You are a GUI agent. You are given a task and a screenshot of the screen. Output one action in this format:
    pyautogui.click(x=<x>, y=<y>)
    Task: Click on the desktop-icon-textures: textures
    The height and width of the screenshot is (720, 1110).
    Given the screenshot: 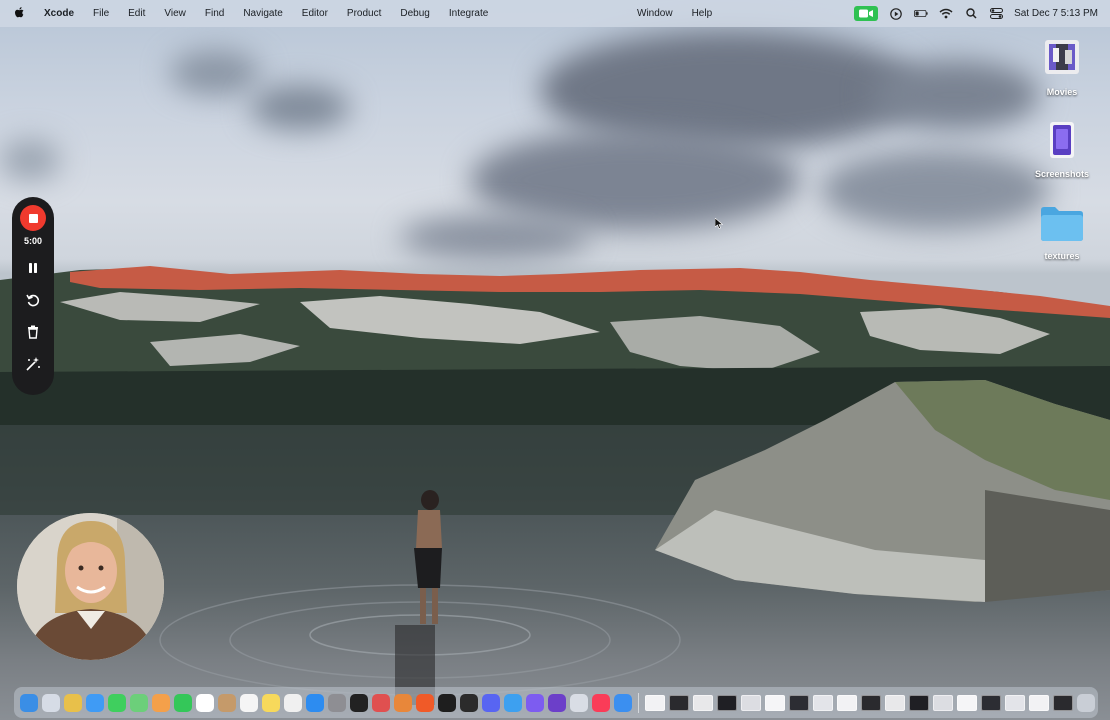 What is the action you would take?
    pyautogui.click(x=1062, y=232)
    